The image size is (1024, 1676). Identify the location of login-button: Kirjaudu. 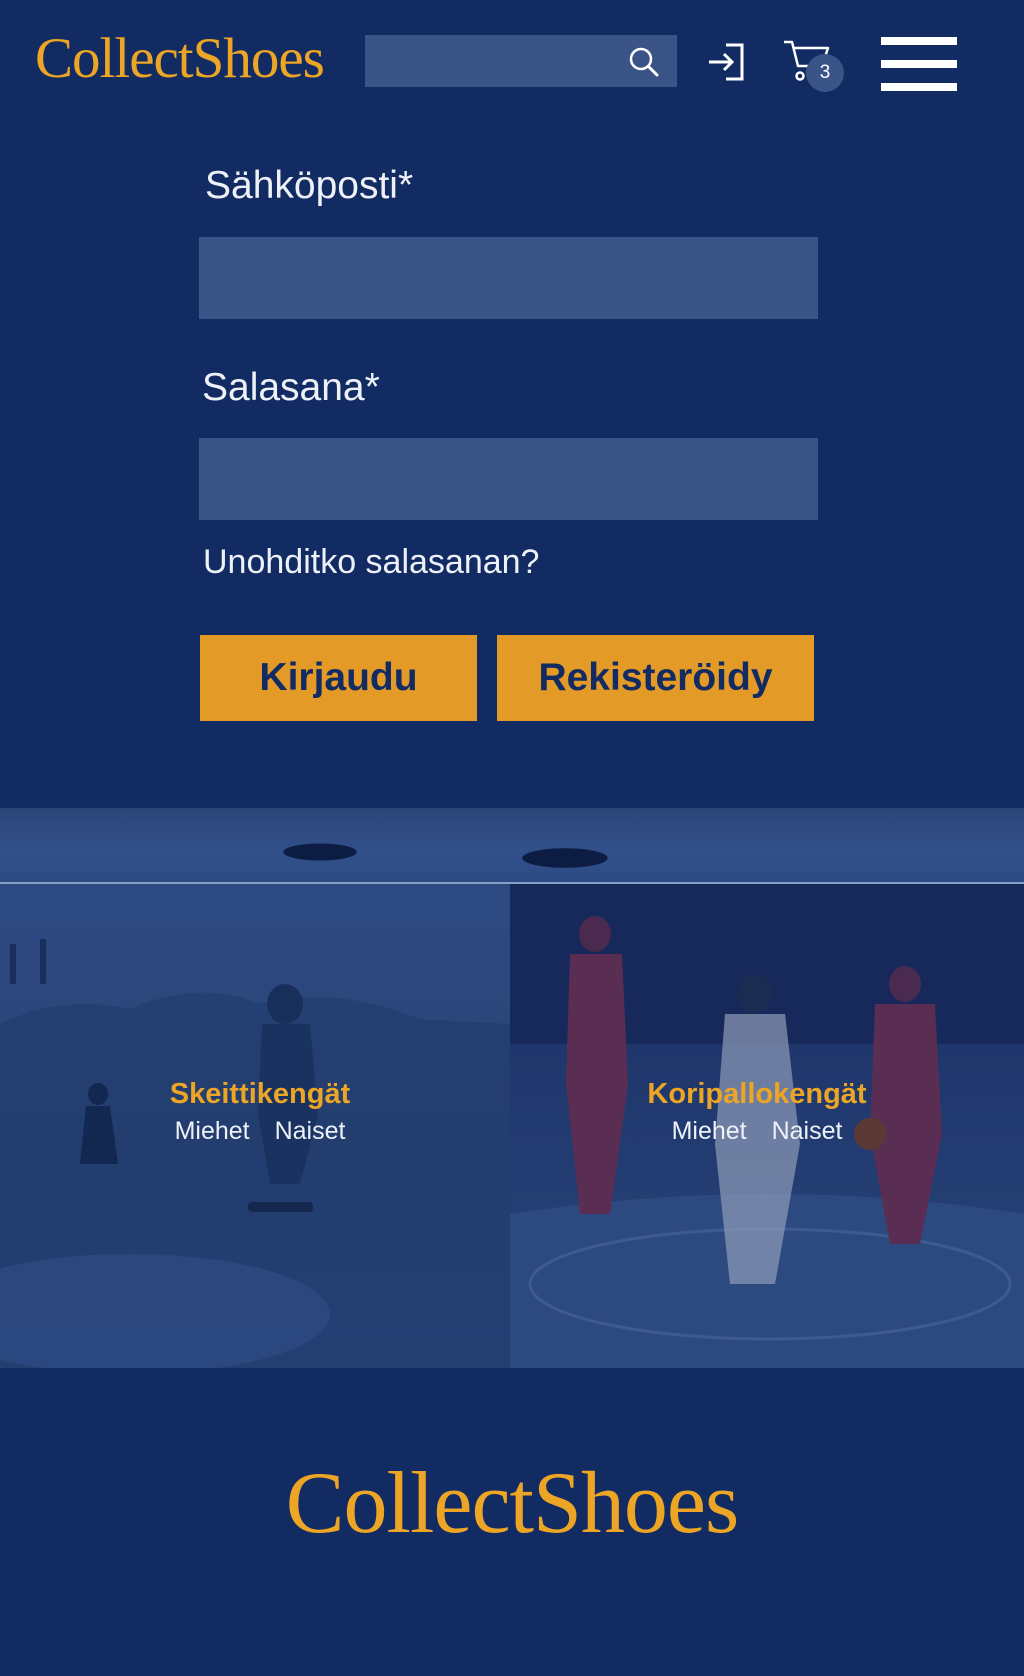
(338, 678).